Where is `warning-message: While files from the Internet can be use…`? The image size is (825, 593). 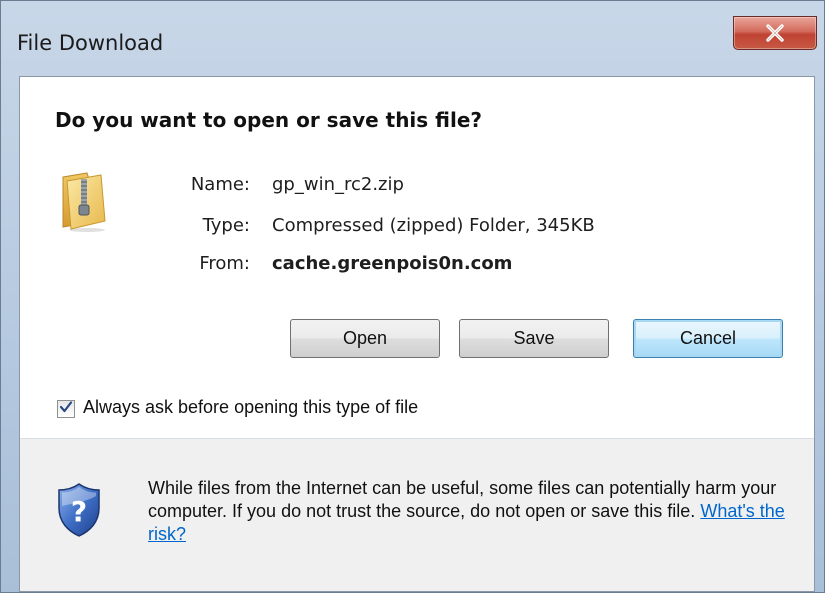
warning-message: While files from the Internet can be use… is located at coordinates (462, 499).